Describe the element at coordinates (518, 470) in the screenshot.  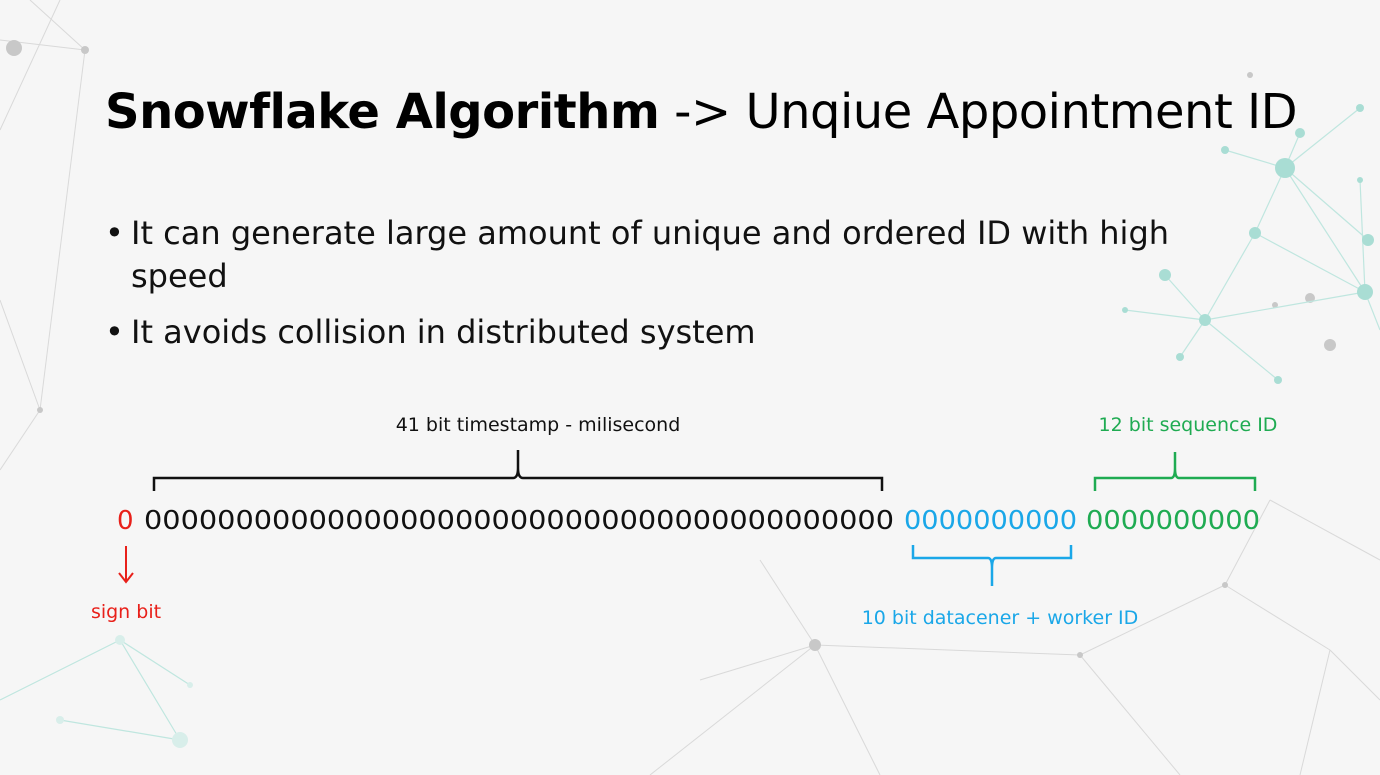
I see `timestamp-brace` at that location.